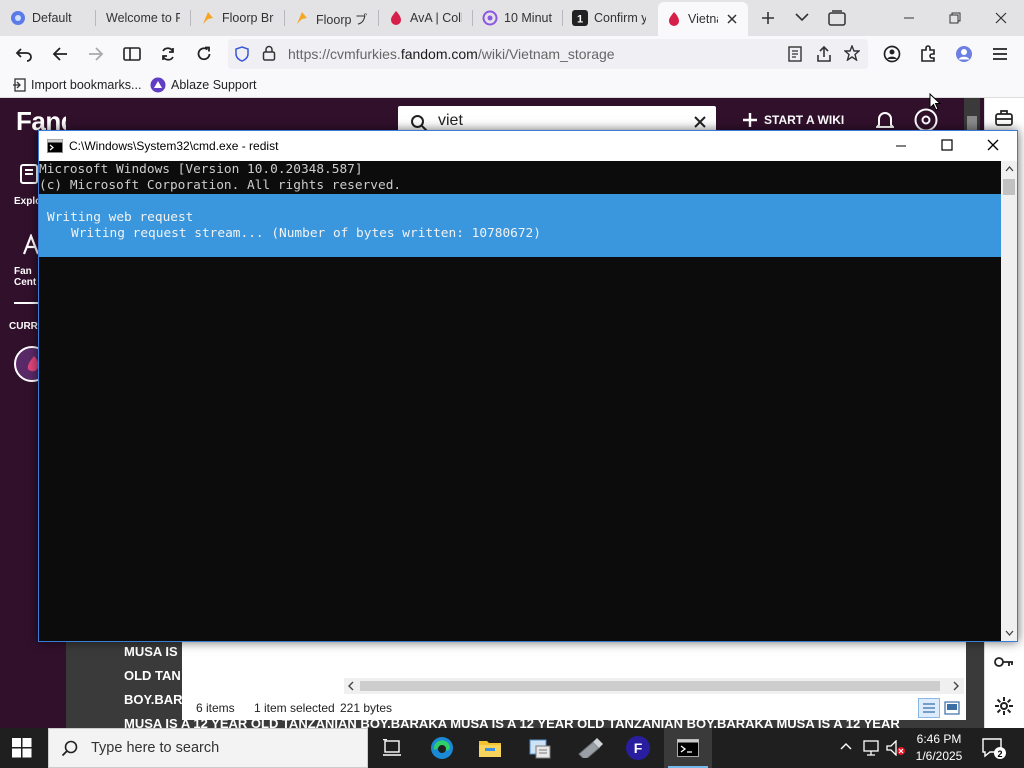  What do you see at coordinates (846, 746) in the screenshot?
I see `show-hidden-icons-chevron-up-icon` at bounding box center [846, 746].